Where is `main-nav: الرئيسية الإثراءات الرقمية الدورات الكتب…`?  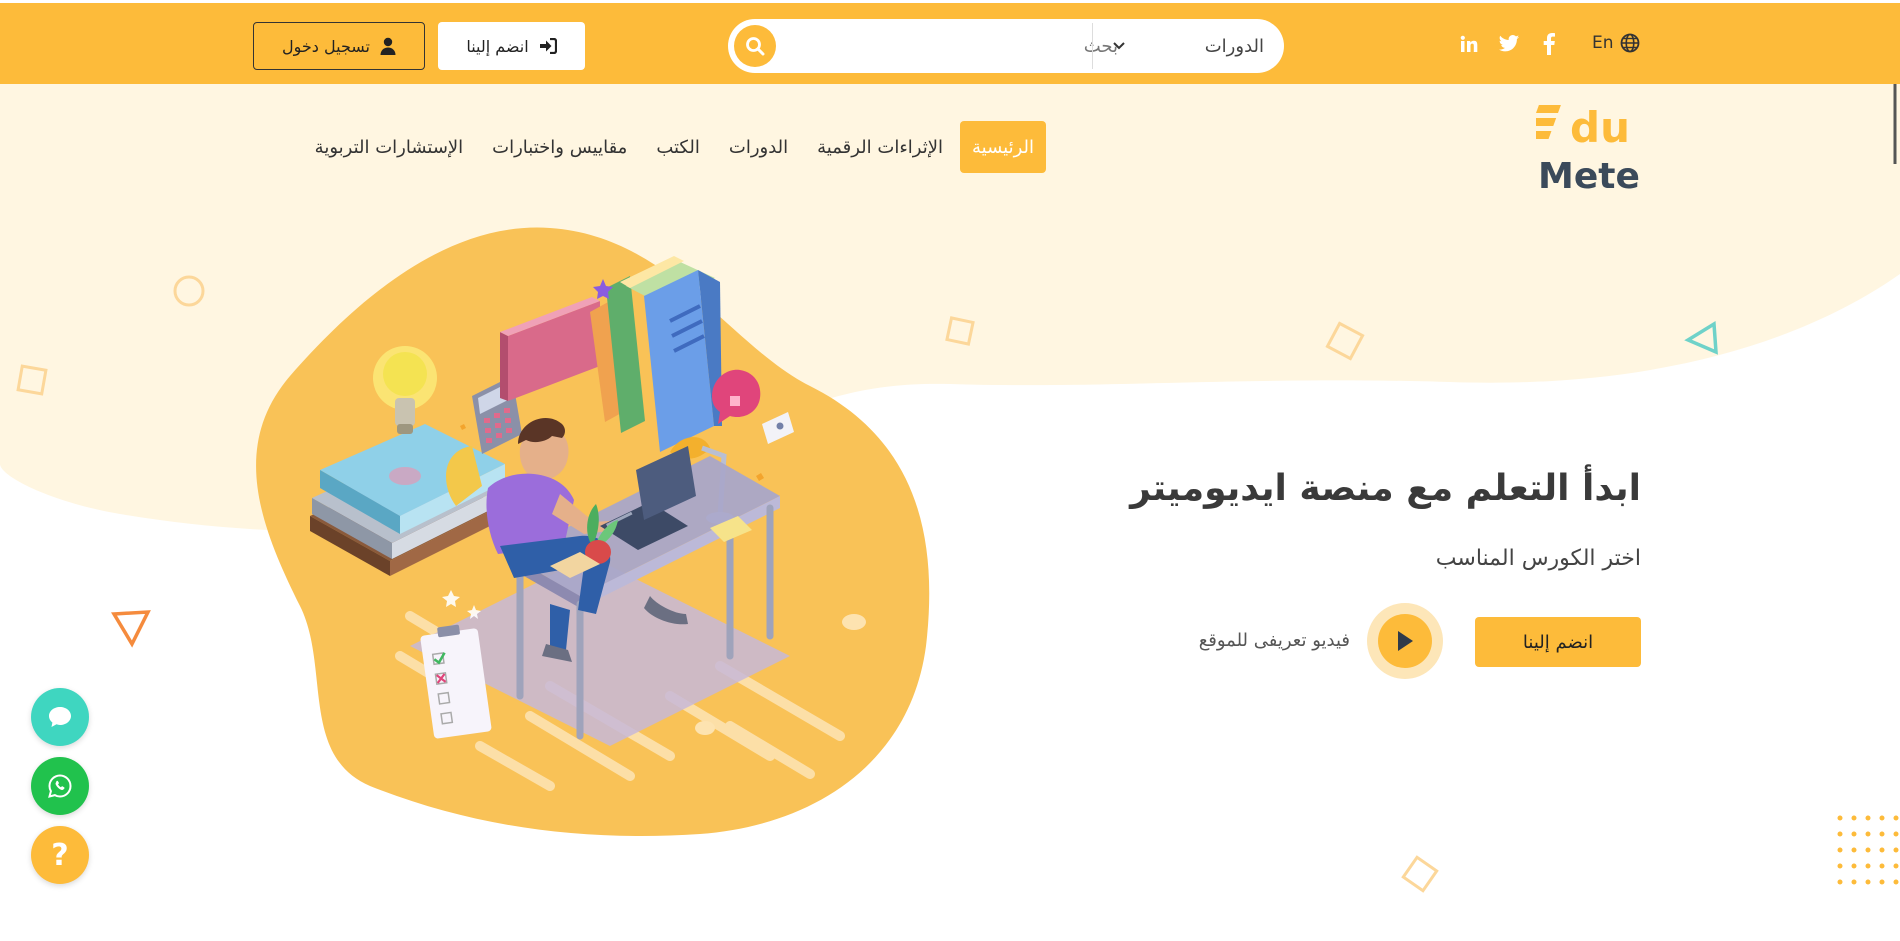
main-nav: الرئيسية الإثراءات الرقمية الدورات الكتب… is located at coordinates (652, 147).